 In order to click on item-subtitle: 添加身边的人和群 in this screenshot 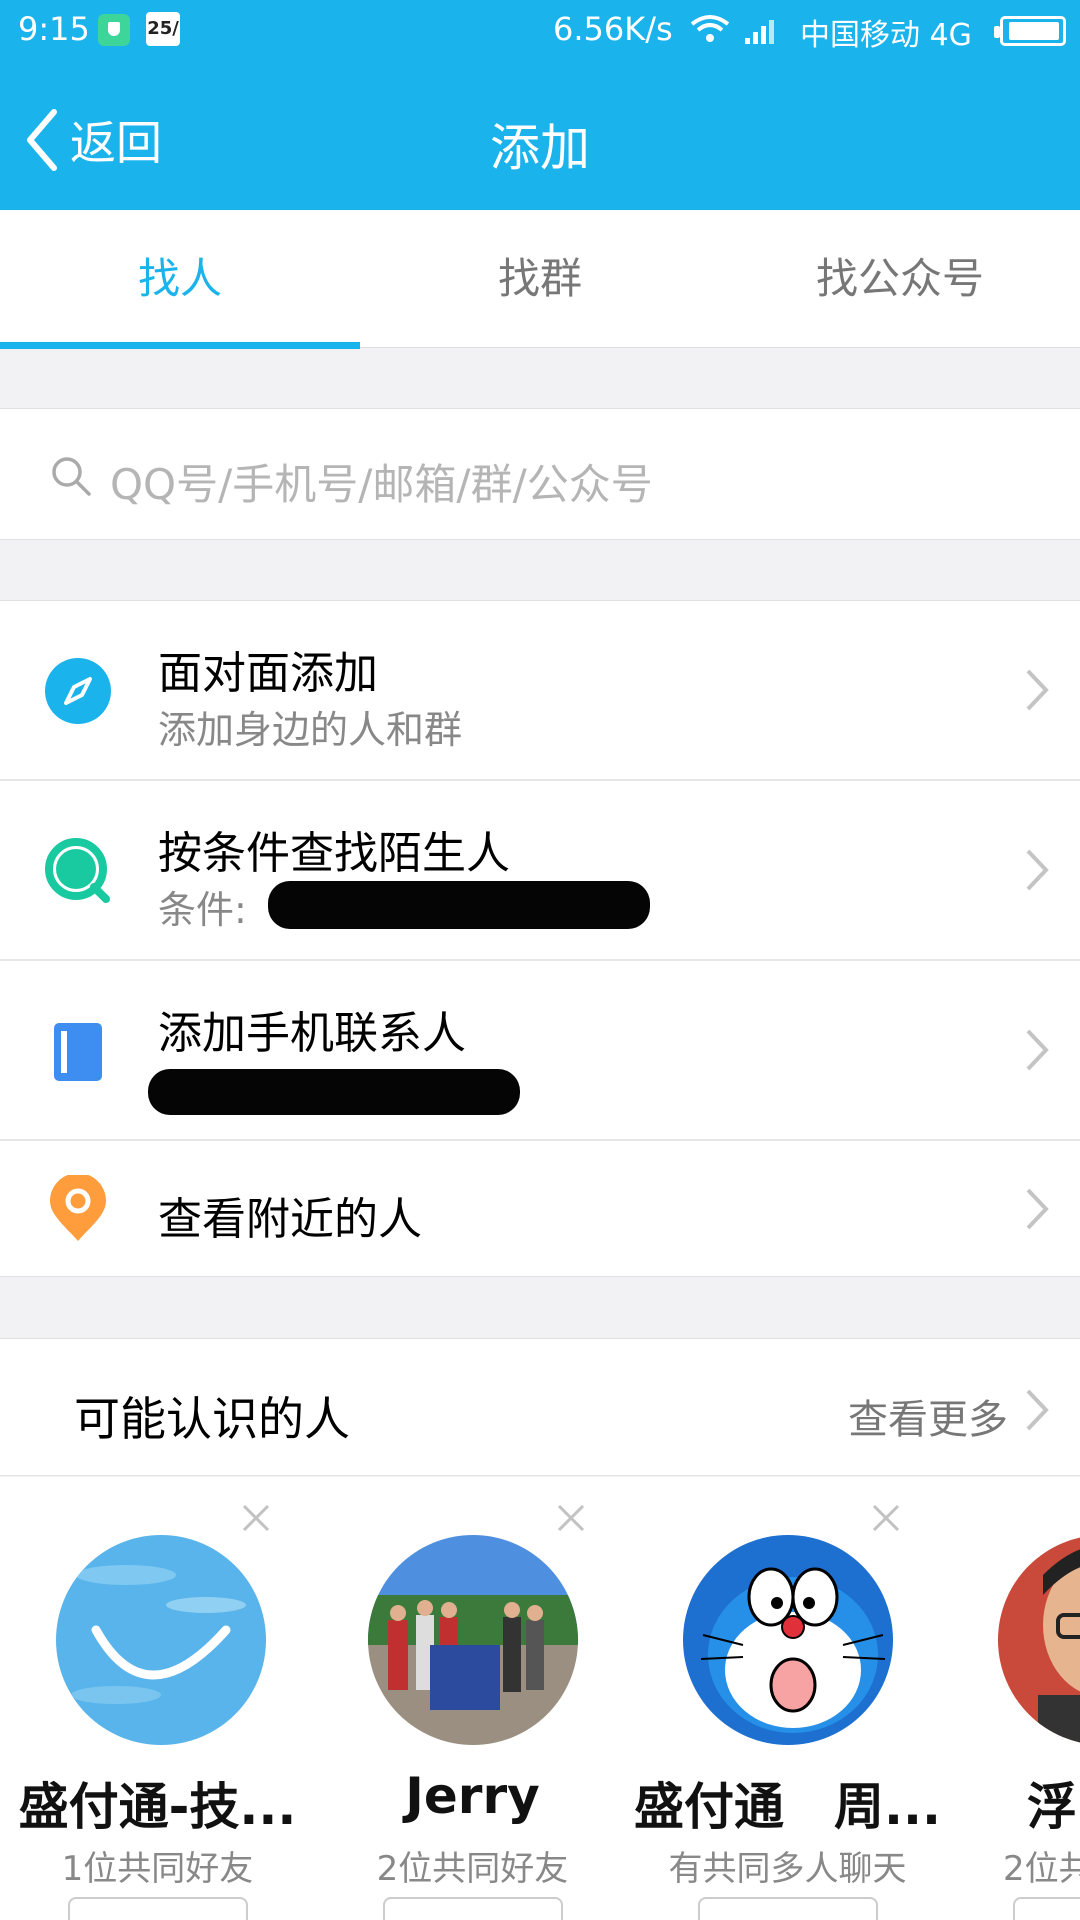, I will do `click(310, 730)`.